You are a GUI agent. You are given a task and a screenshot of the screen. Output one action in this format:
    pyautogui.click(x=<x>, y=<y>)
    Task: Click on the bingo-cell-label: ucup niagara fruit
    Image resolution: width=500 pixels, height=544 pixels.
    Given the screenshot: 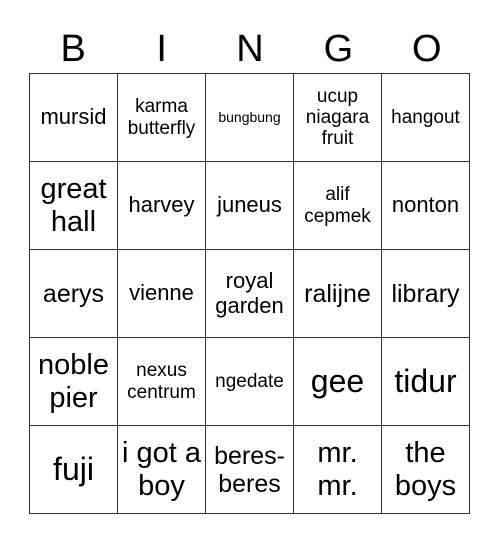 What is the action you would take?
    pyautogui.click(x=337, y=117)
    